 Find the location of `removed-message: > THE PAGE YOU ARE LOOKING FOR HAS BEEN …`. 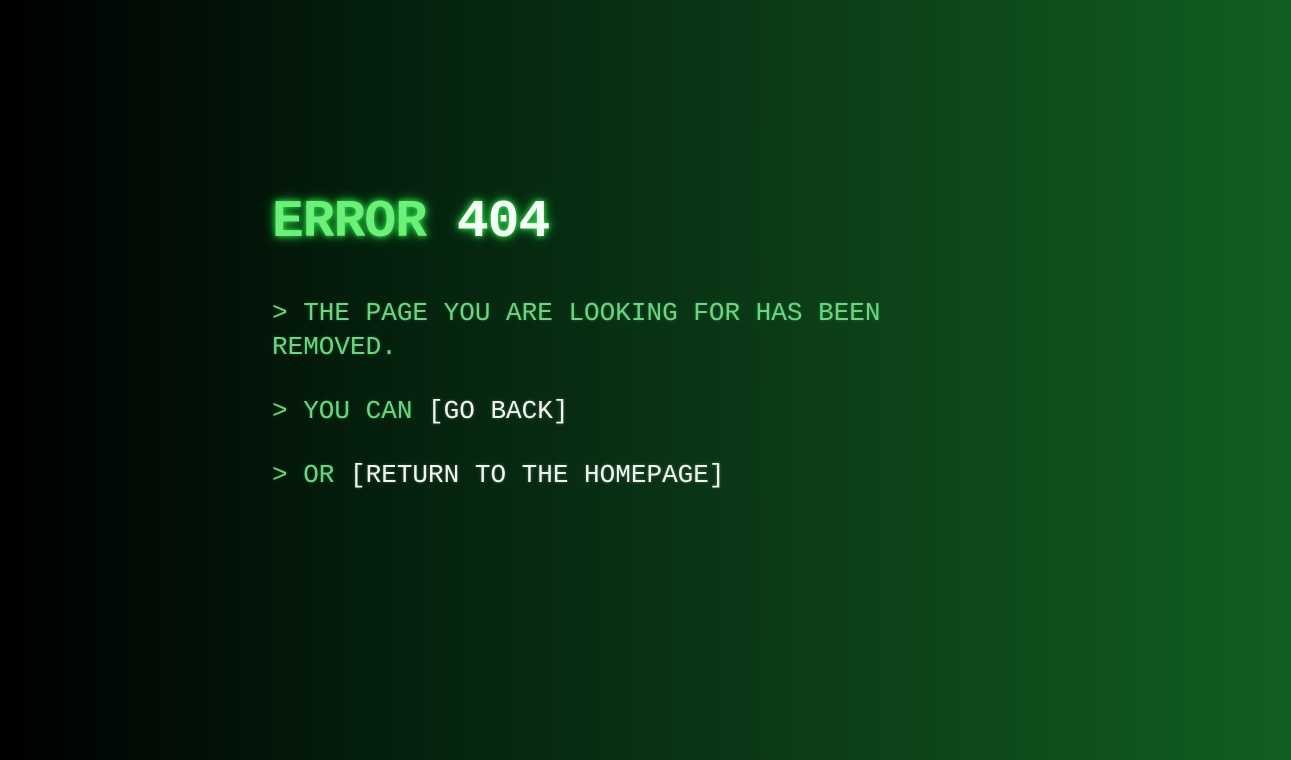

removed-message: > THE PAGE YOU ARE LOOKING FOR HAS BEEN … is located at coordinates (576, 330).